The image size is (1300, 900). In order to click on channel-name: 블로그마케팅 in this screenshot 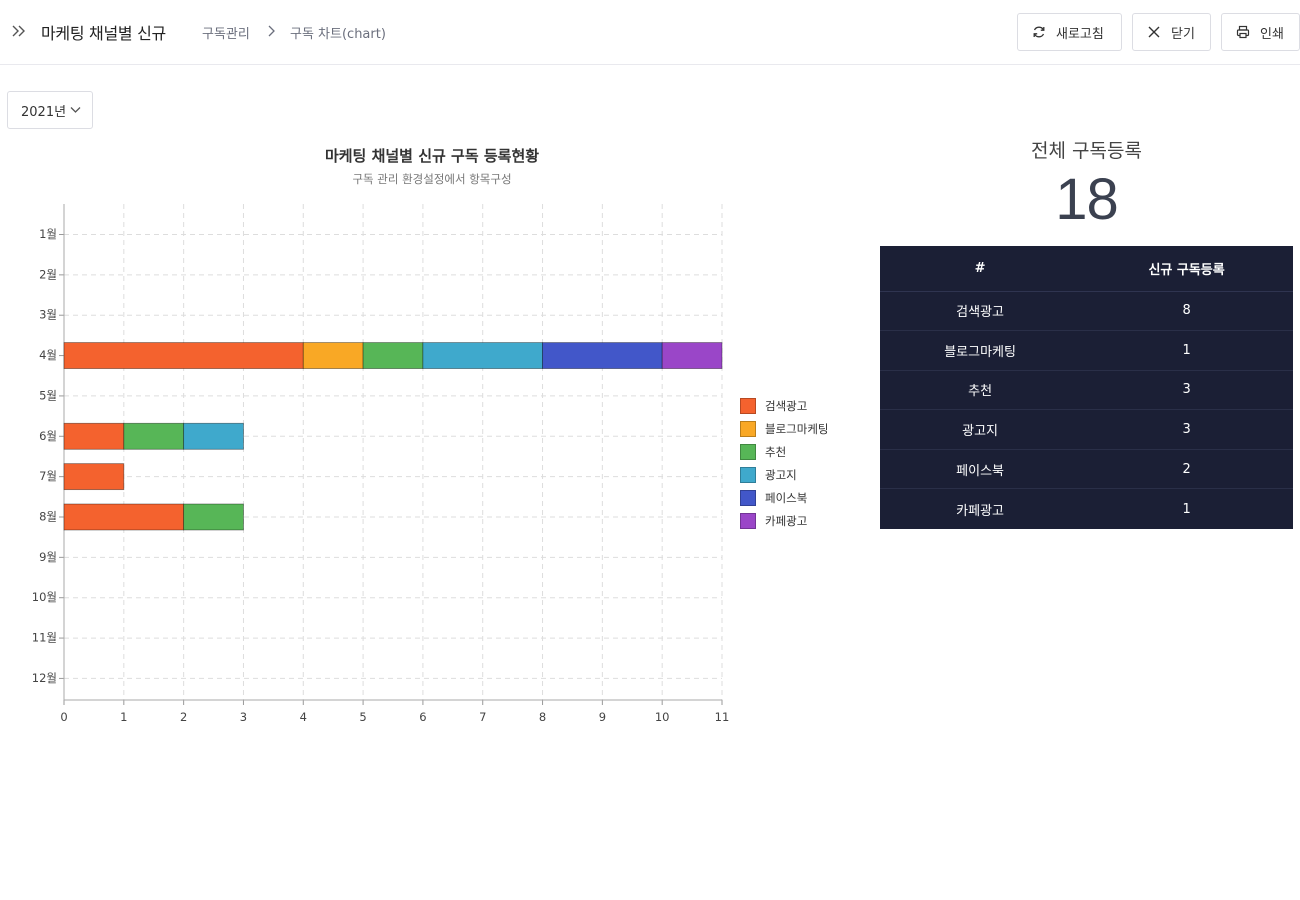, I will do `click(980, 350)`.